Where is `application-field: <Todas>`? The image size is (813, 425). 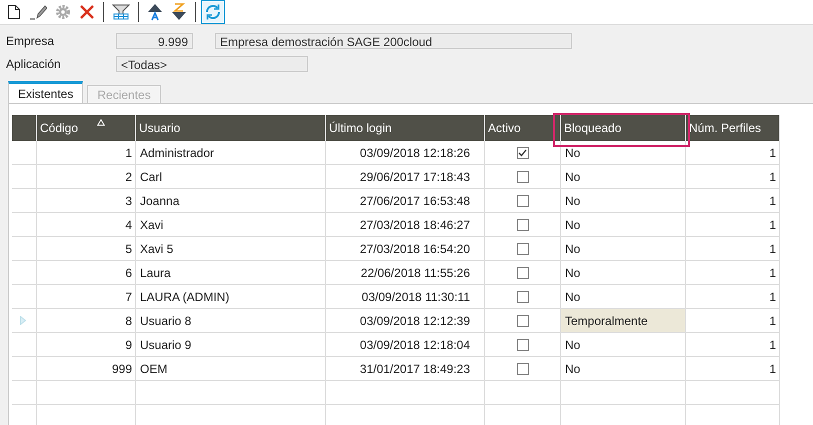 application-field: <Todas> is located at coordinates (212, 64).